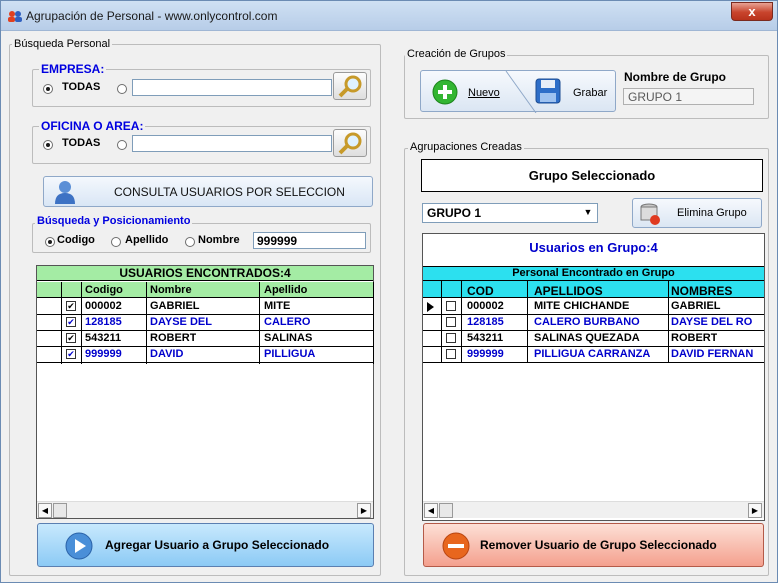  Describe the element at coordinates (81, 87) in the screenshot. I see `empresa-todas-label: TODAS` at that location.